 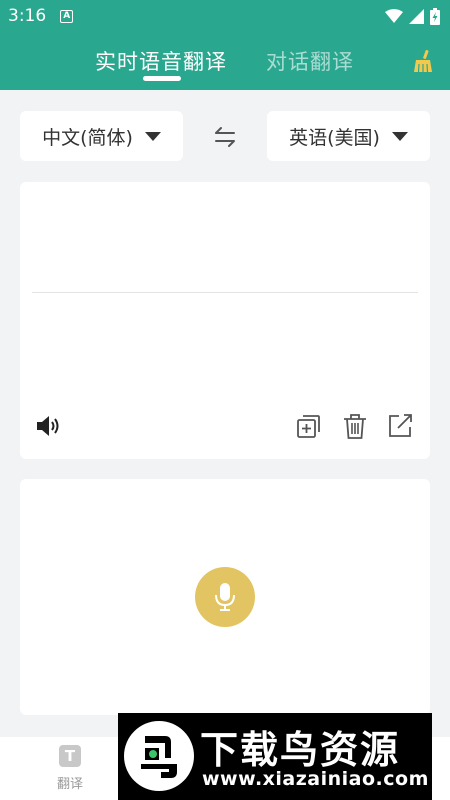 What do you see at coordinates (309, 426) in the screenshot?
I see `copy-add-icon` at bounding box center [309, 426].